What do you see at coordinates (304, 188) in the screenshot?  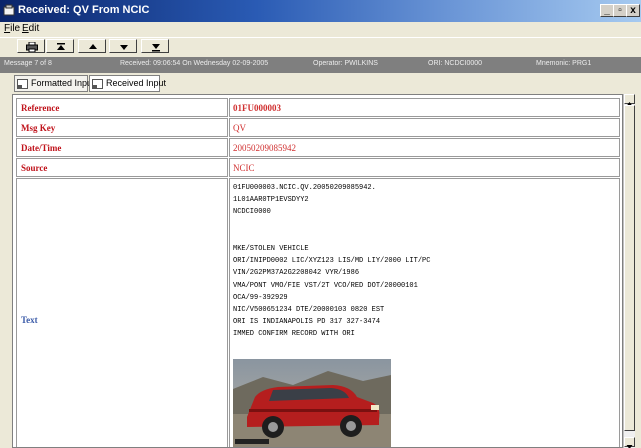 I see `message-text-line: 01FU000003.NCIC.QV.20050209085942.` at bounding box center [304, 188].